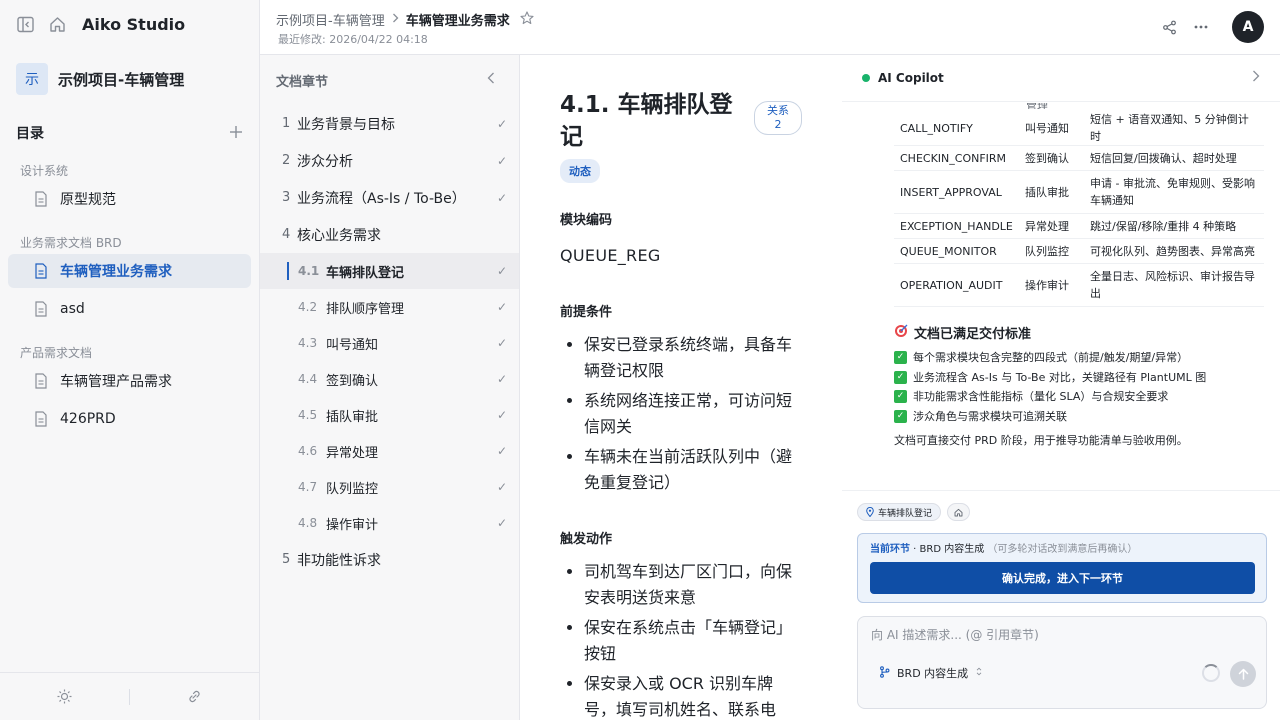  Describe the element at coordinates (389, 271) in the screenshot. I see `chapter-subitem-active: 4.1 车辆排队登记 ✓` at that location.